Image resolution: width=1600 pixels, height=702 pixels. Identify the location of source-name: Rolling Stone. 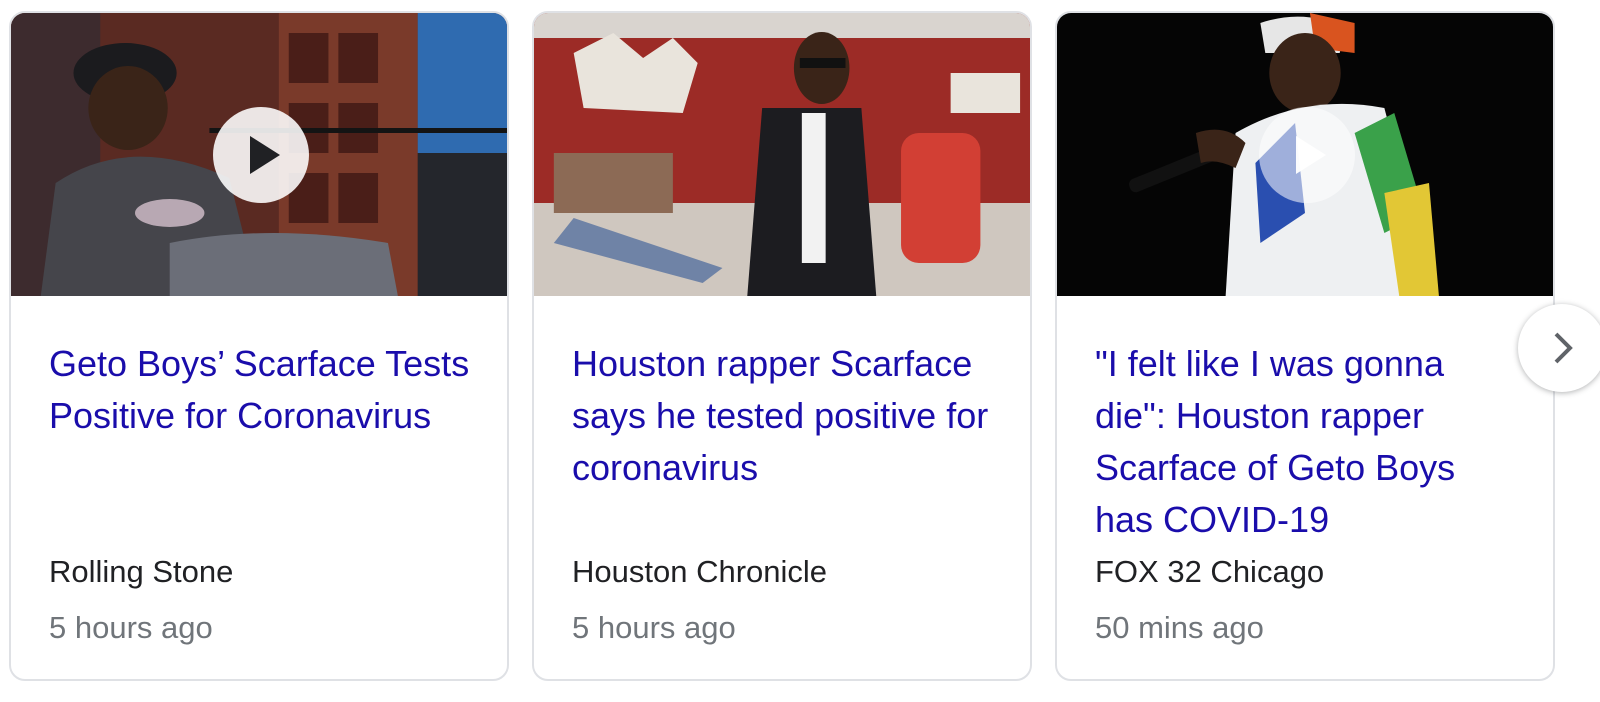
(141, 571).